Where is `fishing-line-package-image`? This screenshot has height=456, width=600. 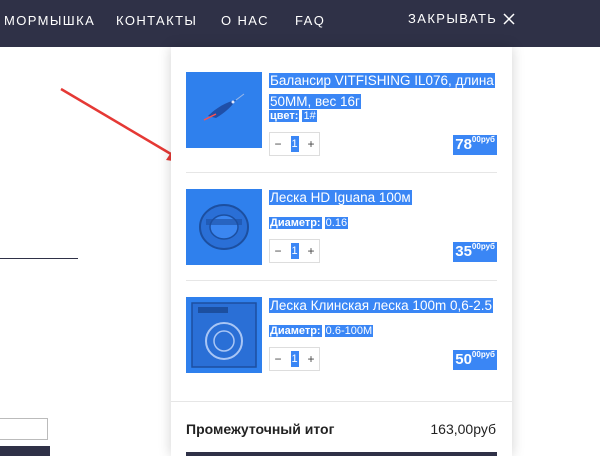 fishing-line-package-image is located at coordinates (224, 335).